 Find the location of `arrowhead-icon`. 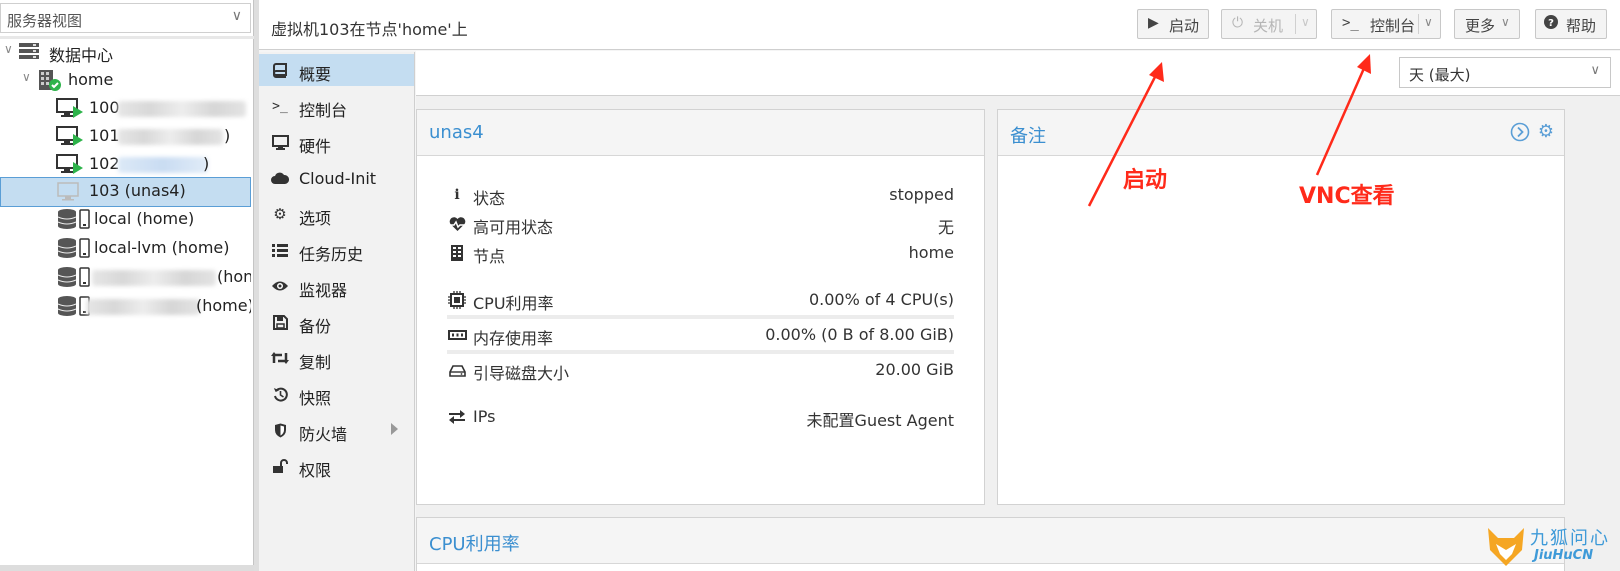

arrowhead-icon is located at coordinates (1156, 72).